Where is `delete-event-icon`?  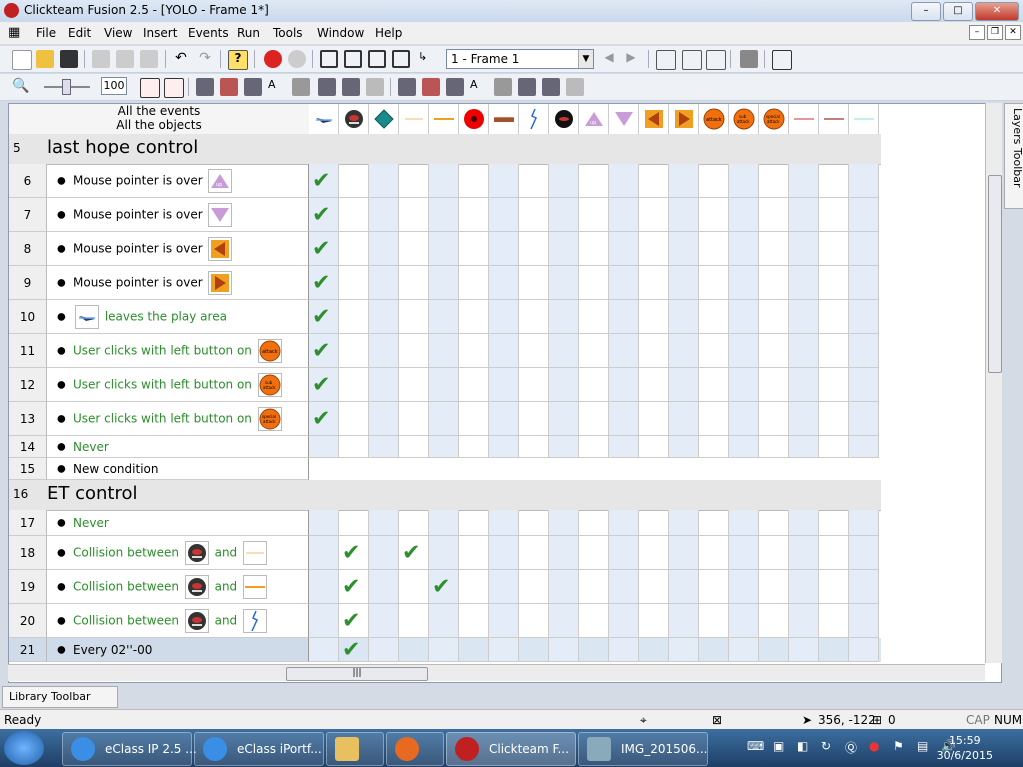
delete-event-icon is located at coordinates (229, 87).